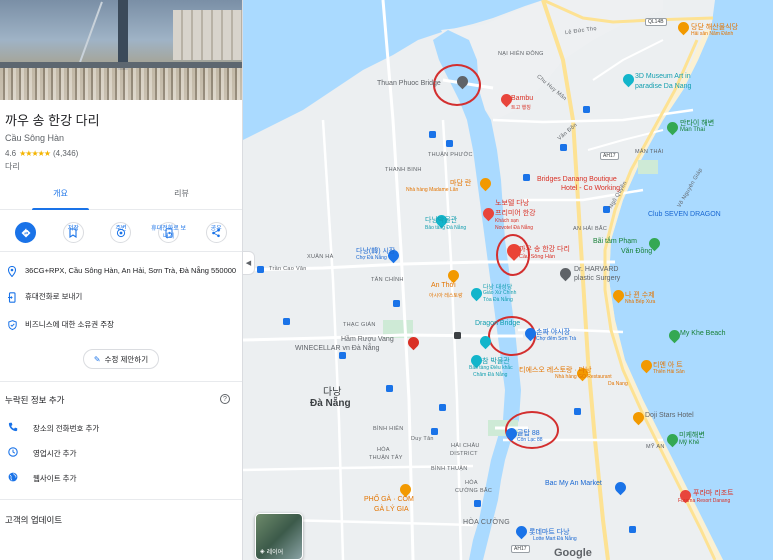 The height and width of the screenshot is (560, 773). What do you see at coordinates (713, 493) in the screenshot?
I see `poi-label: 푸라마 리조트` at bounding box center [713, 493].